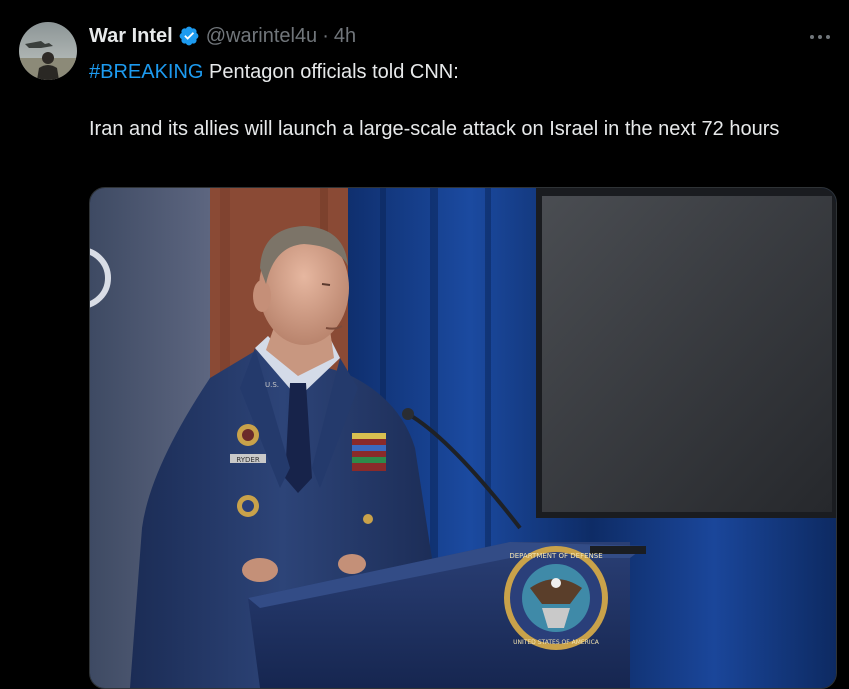 Image resolution: width=849 pixels, height=689 pixels. What do you see at coordinates (146, 72) in the screenshot?
I see `hashtag-link: #BREAKING` at bounding box center [146, 72].